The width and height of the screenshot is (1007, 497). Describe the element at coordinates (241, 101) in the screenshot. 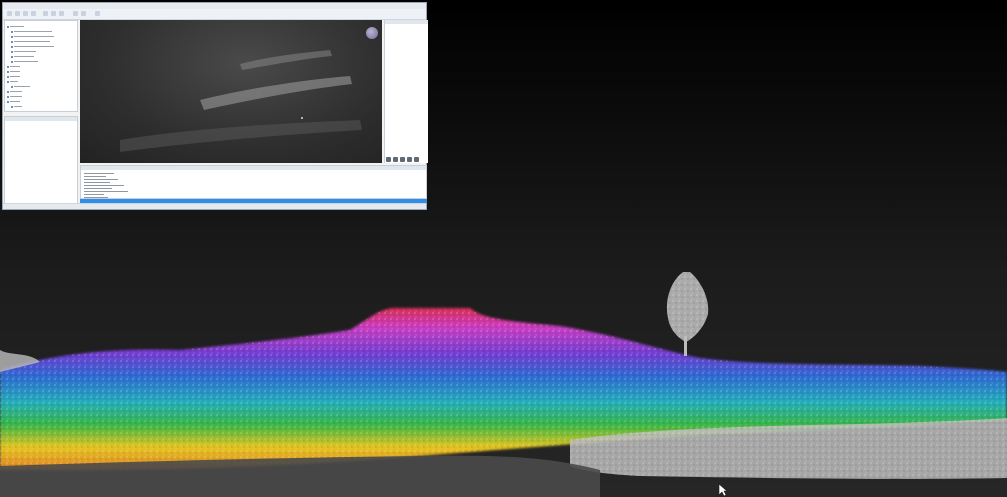

I see `inset-point-cloud` at that location.